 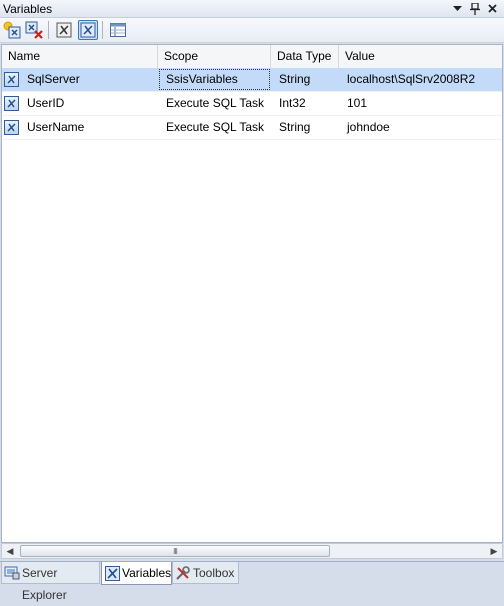 I want to click on tab-label: Toolbox, so click(x=214, y=573).